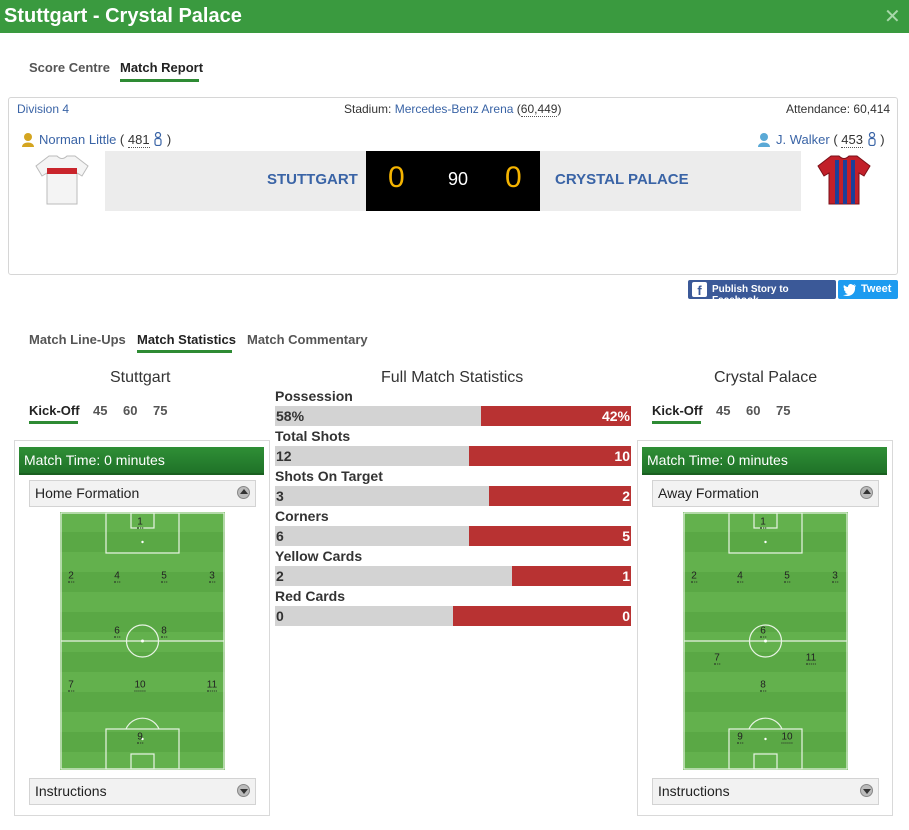  I want to click on stat-home-value: 6, so click(280, 536).